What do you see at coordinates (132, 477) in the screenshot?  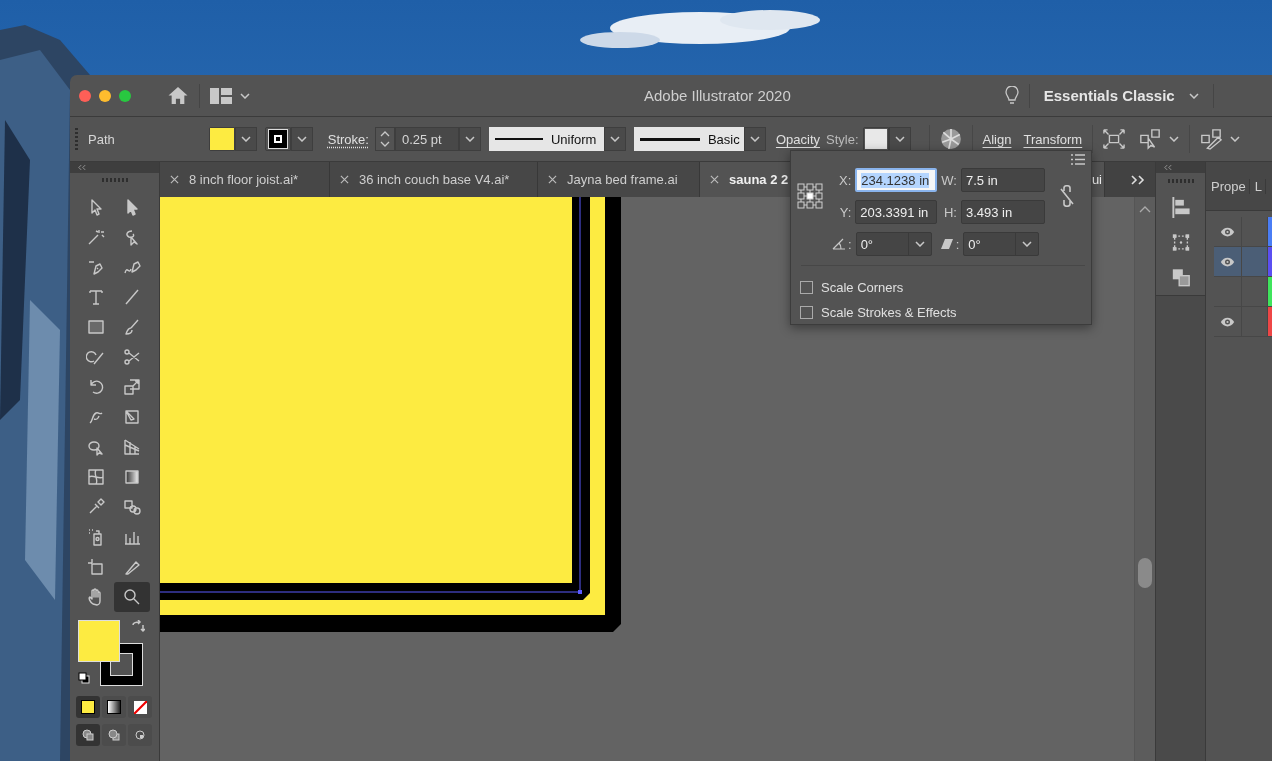 I see `gradient-icon` at bounding box center [132, 477].